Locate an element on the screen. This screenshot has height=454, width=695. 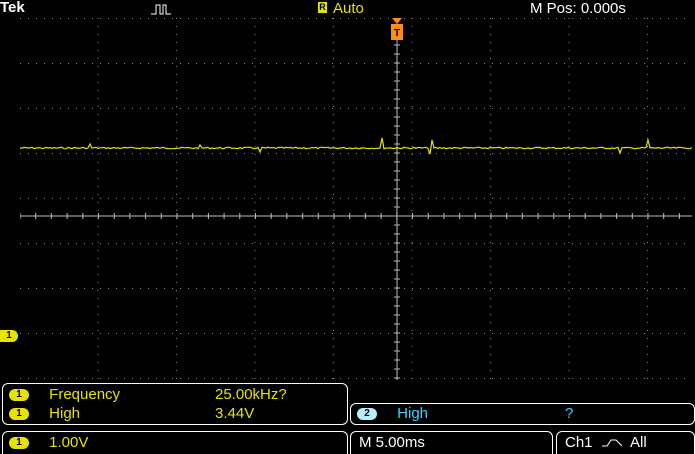
trigger-state-icon: R is located at coordinates (322, 7).